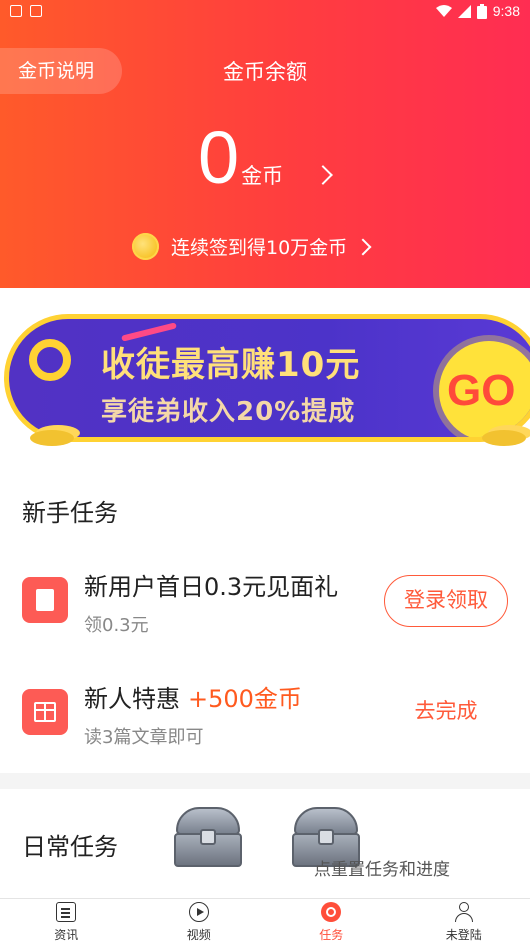 This screenshot has height=942, width=530. Describe the element at coordinates (259, 248) in the screenshot. I see `signin-text: 连续签到得10万金币` at that location.